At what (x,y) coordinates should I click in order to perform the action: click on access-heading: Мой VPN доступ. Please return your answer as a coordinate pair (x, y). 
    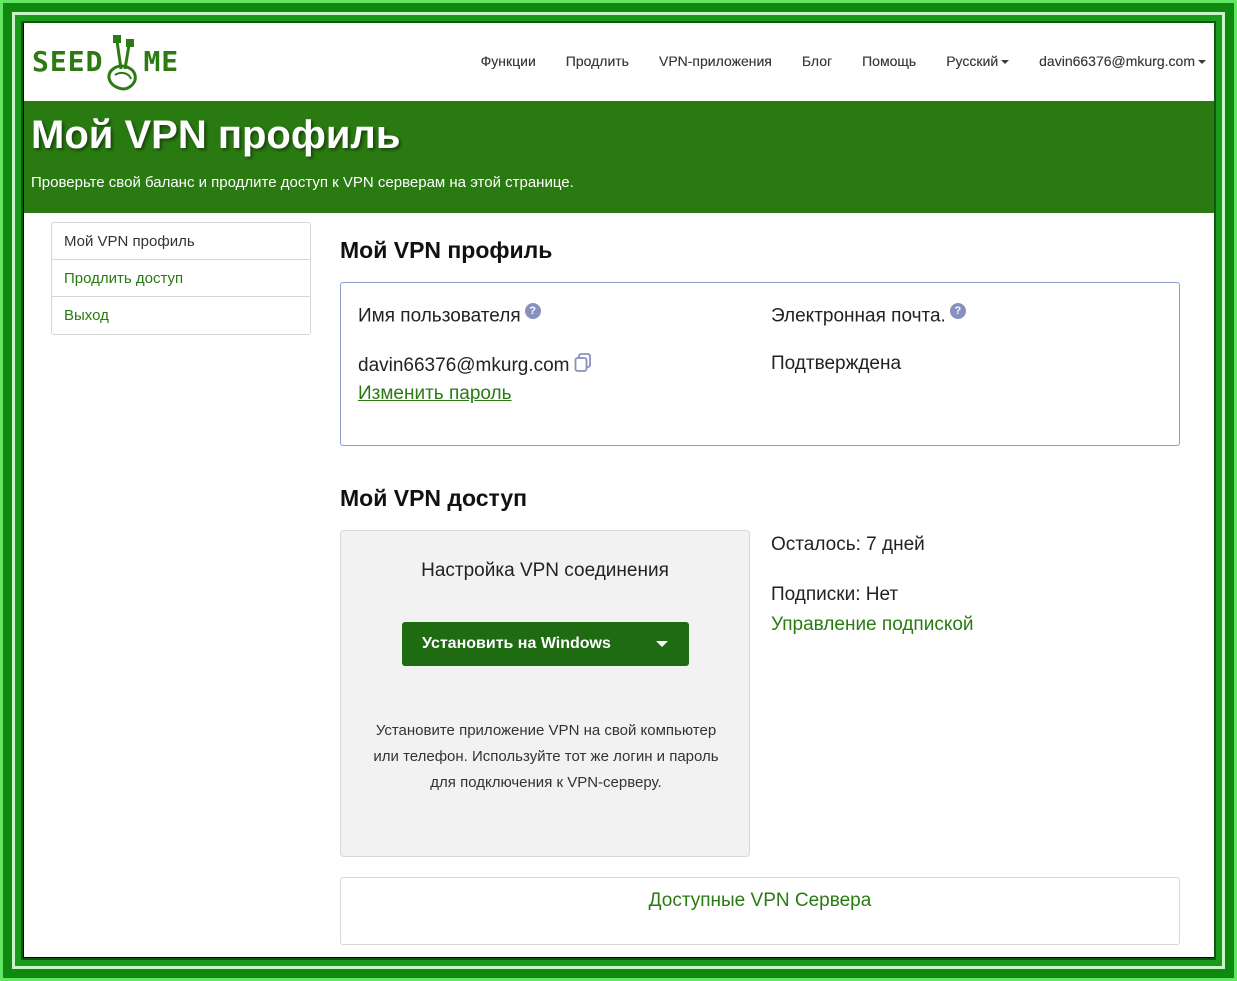
    Looking at the image, I should click on (434, 498).